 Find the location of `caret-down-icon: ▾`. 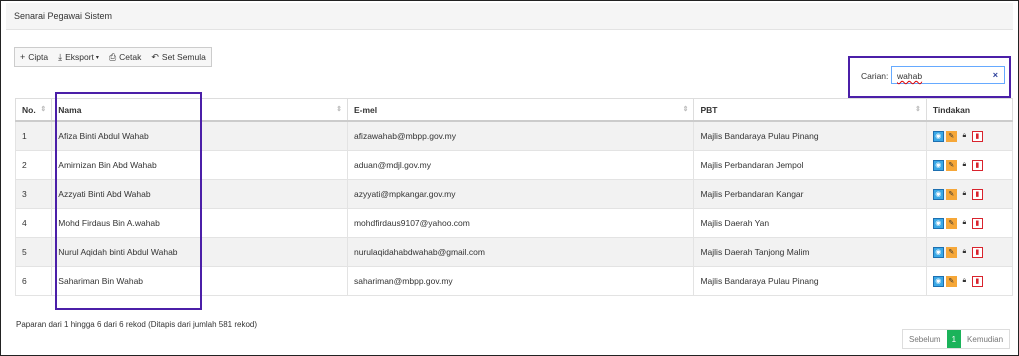

caret-down-icon: ▾ is located at coordinates (97, 57).